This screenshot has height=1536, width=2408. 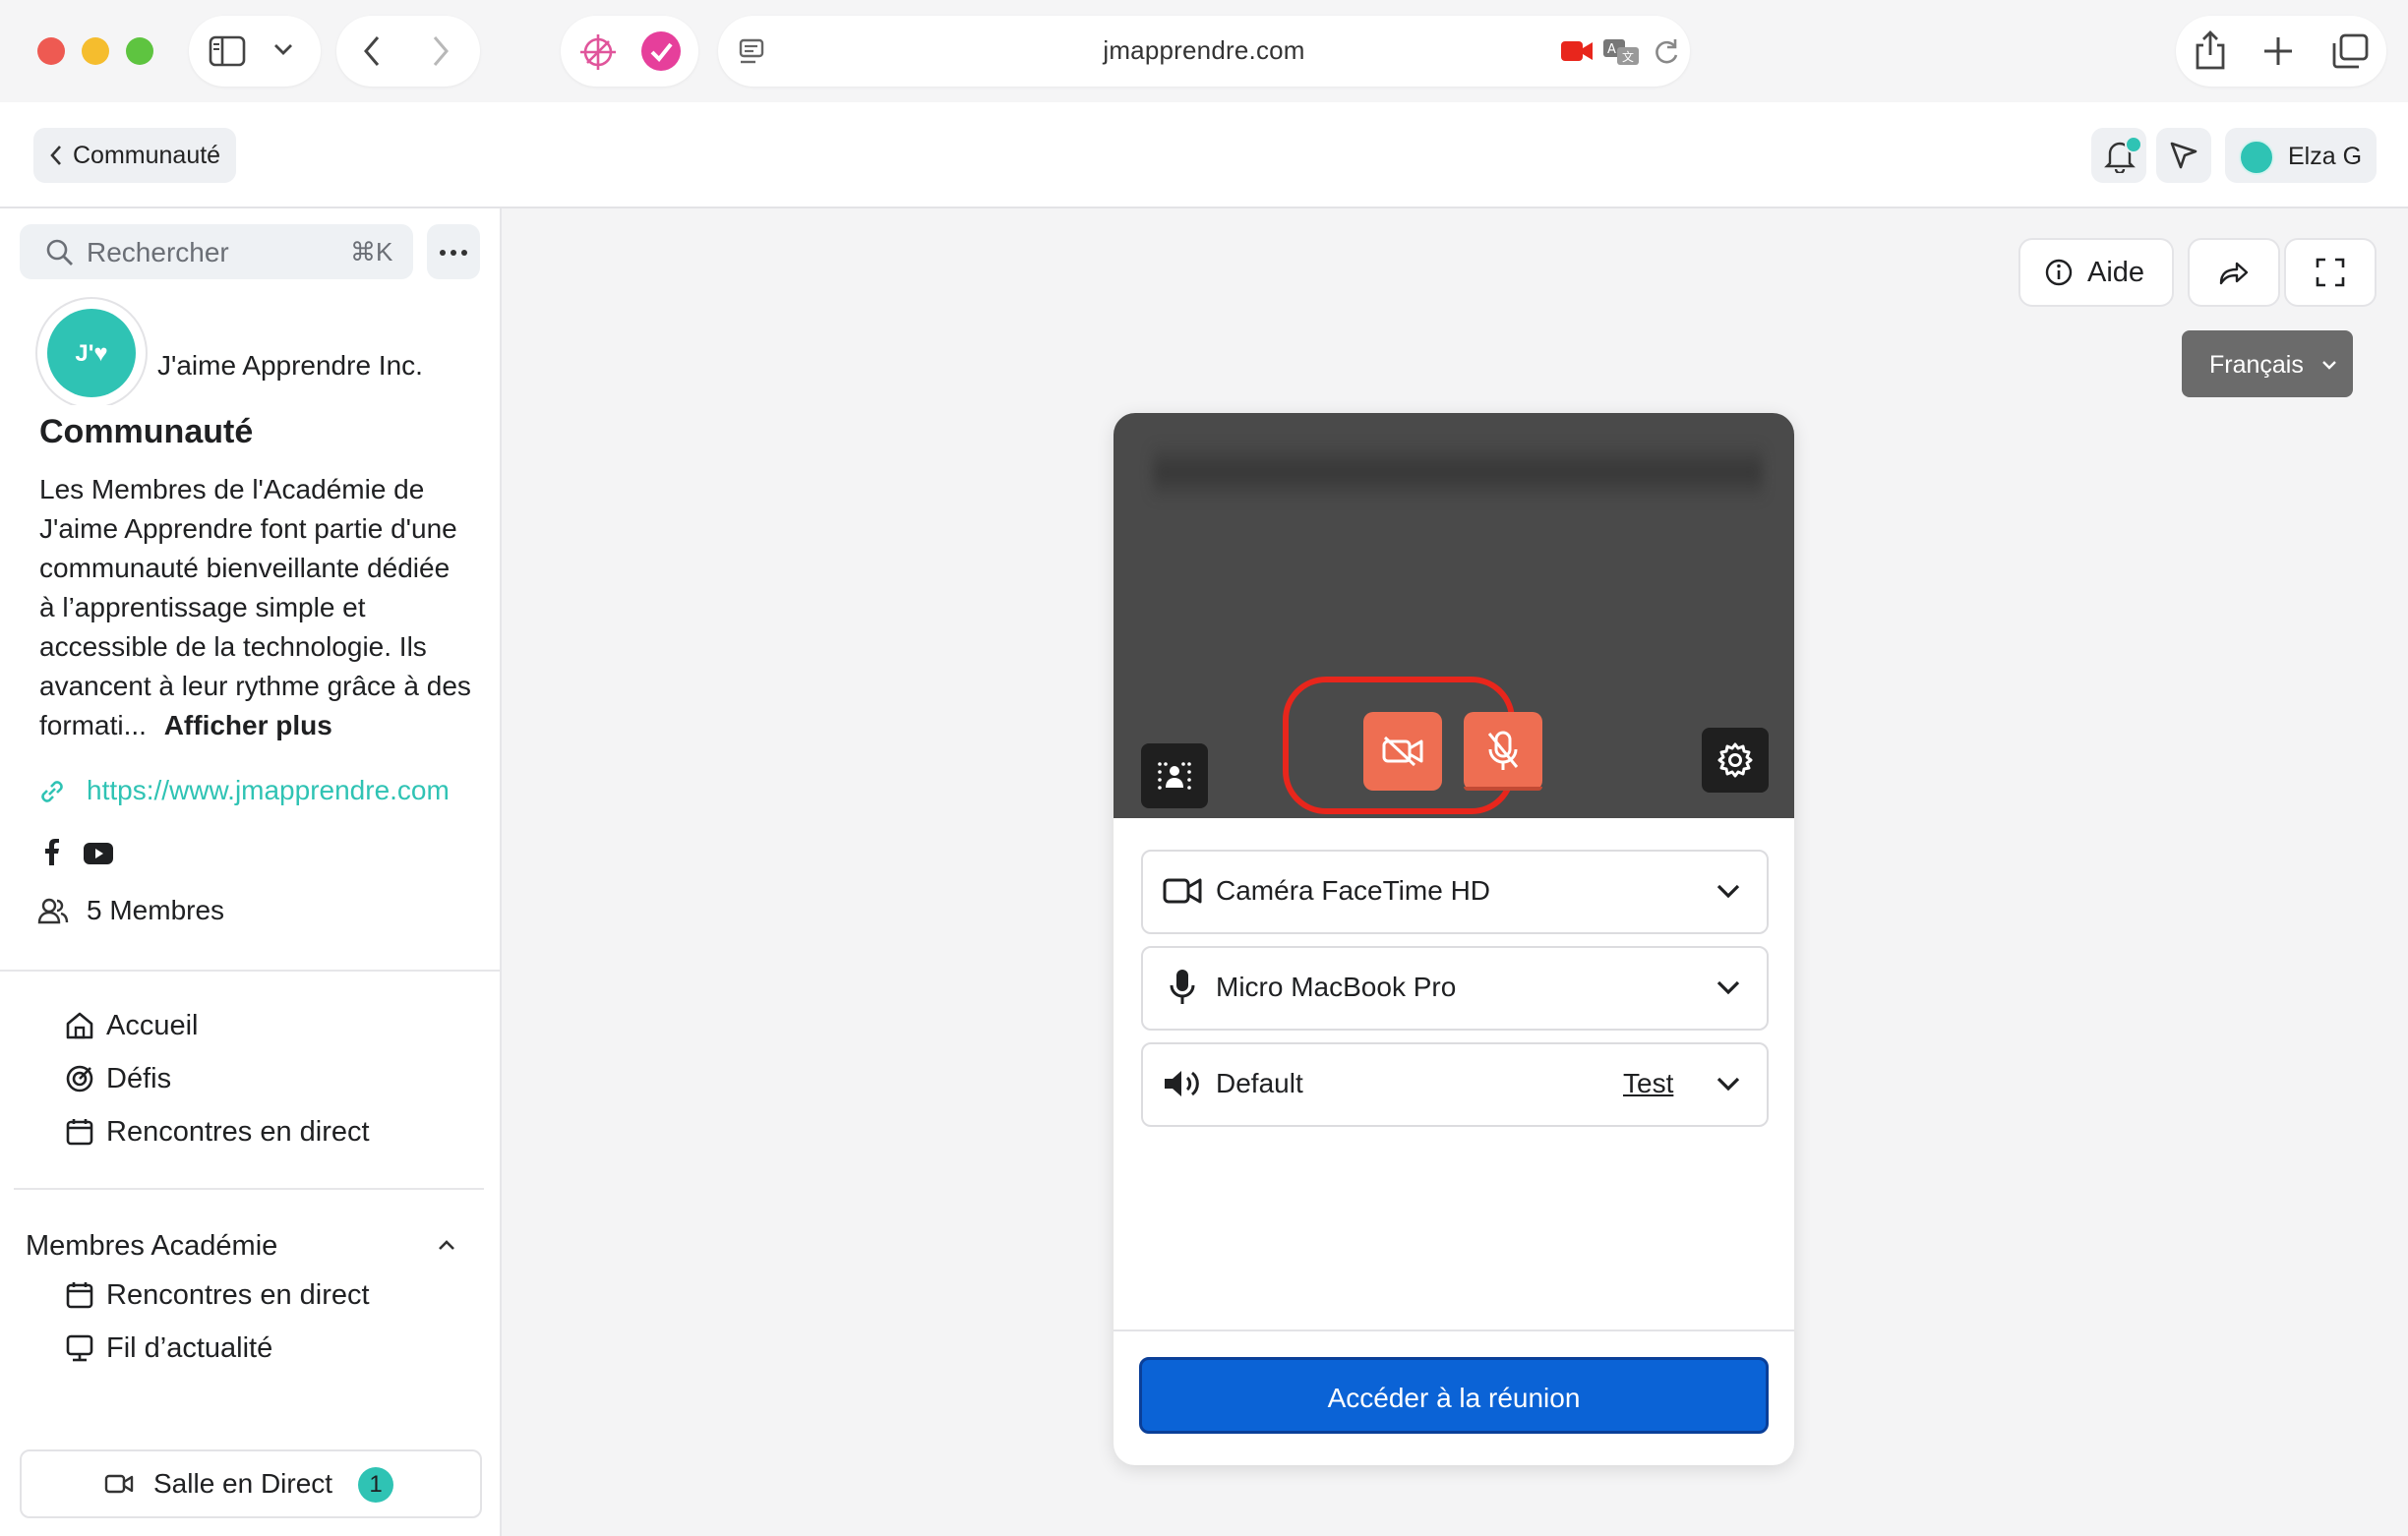 I want to click on facebook-icon, so click(x=51, y=851).